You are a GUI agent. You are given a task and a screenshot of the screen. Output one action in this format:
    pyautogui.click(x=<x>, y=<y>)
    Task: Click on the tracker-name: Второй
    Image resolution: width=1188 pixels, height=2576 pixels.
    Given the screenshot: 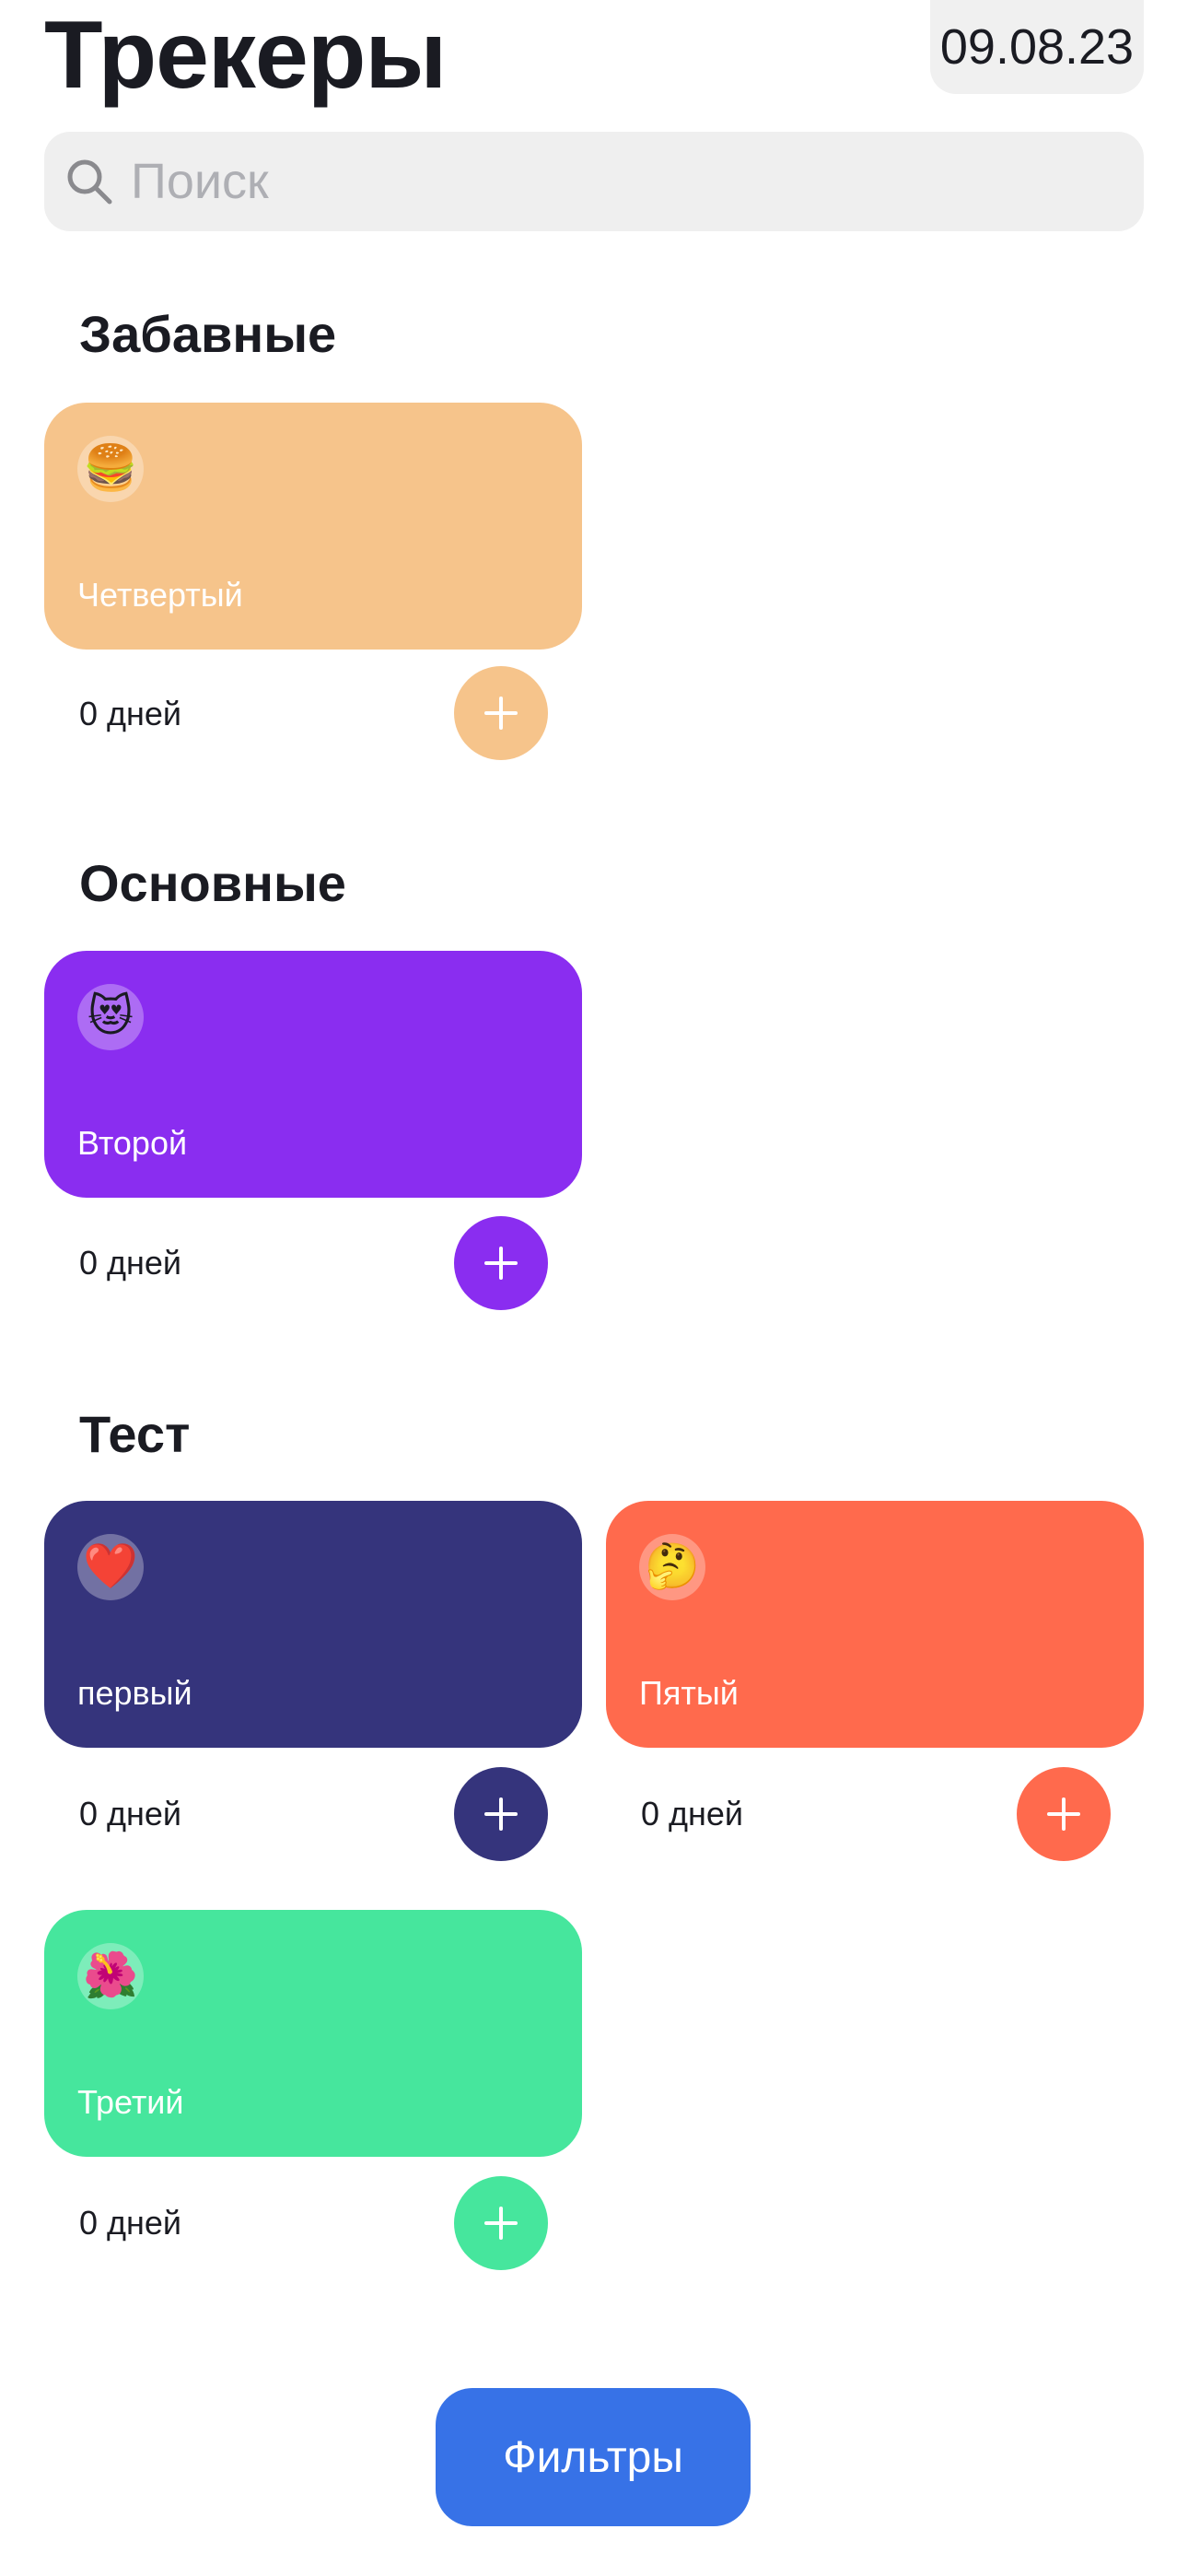 What is the action you would take?
    pyautogui.click(x=132, y=1143)
    